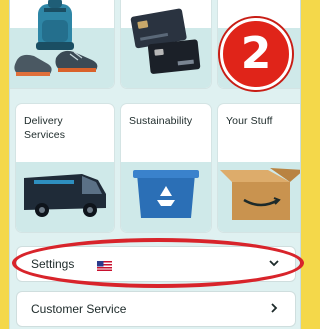  Describe the element at coordinates (166, 168) in the screenshot. I see `card-sustainability: Sustainability` at that location.